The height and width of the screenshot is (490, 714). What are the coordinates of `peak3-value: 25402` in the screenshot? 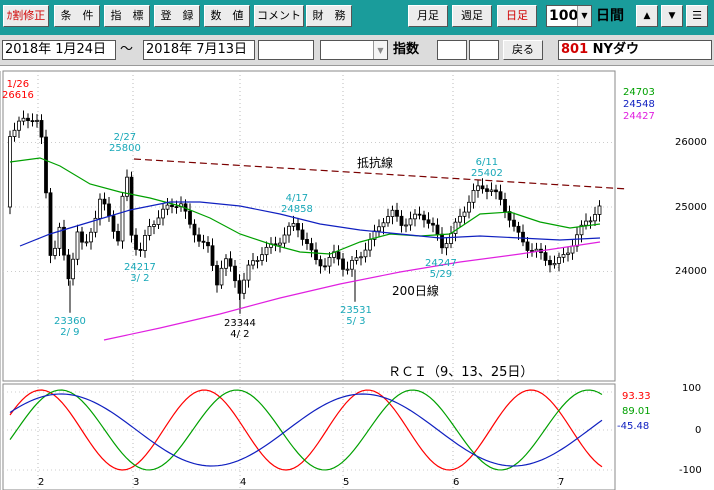 It's located at (487, 173).